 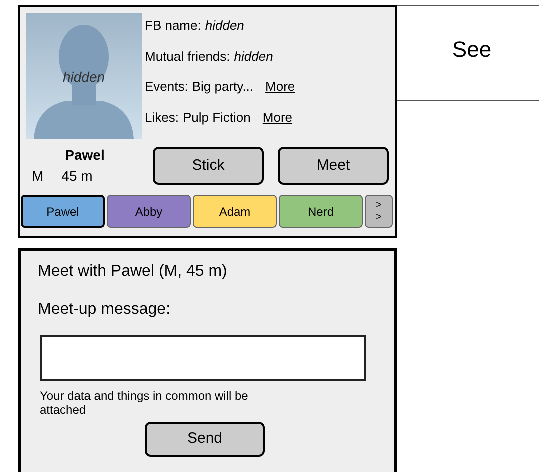 I want to click on detail-label: Events:, so click(x=166, y=87).